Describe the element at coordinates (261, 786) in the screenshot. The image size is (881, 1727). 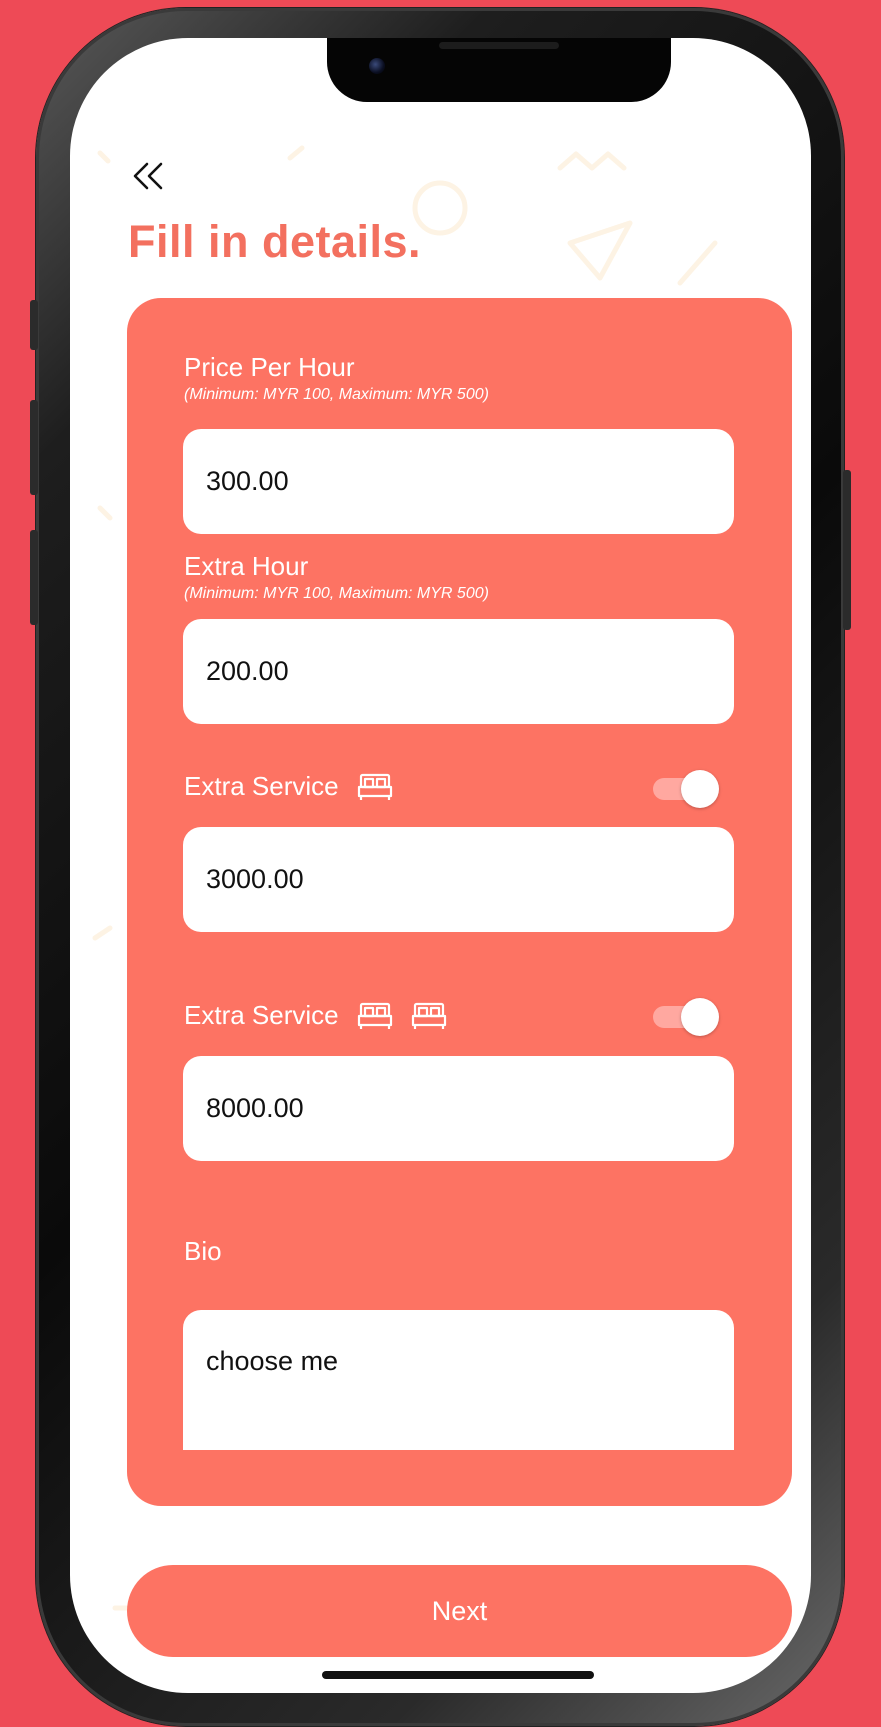
I see `extra-service-single-label: Extra Service` at that location.